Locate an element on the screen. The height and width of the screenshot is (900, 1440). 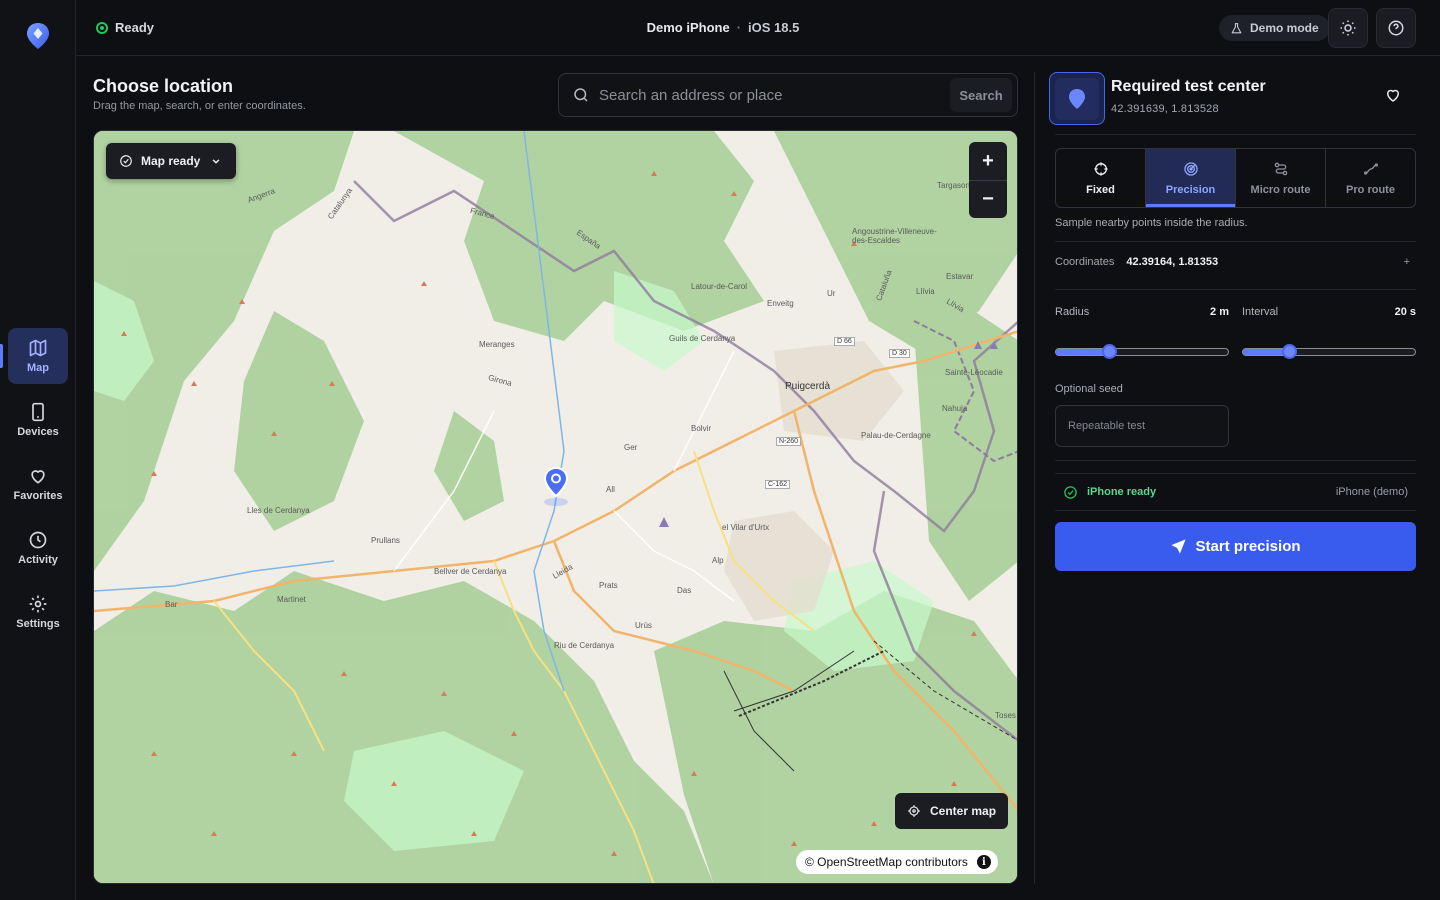
location-pin-icon is located at coordinates (556, 486).